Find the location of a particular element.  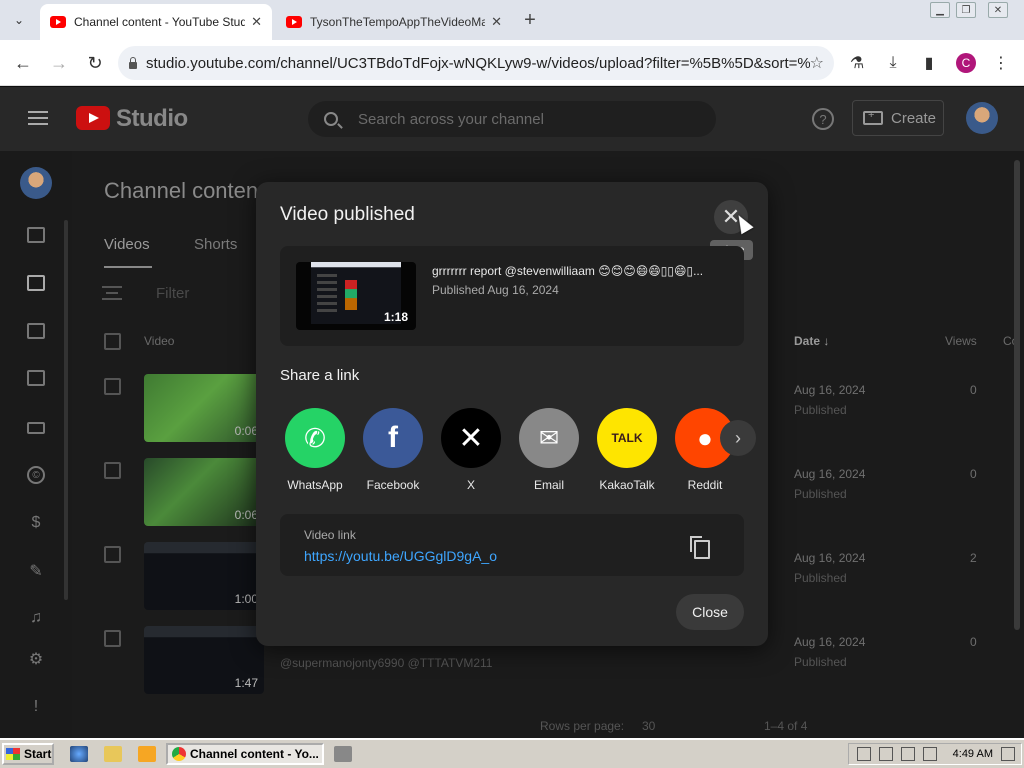

app-tray-icon is located at coordinates (343, 754).